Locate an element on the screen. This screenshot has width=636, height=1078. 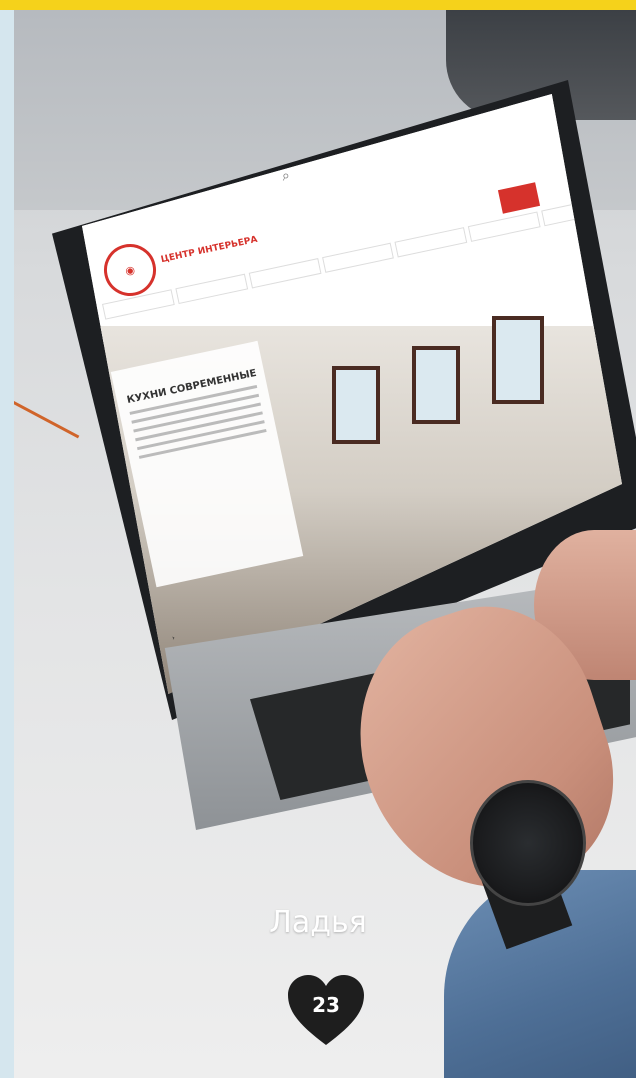
caption-title: Ладья is located at coordinates (318, 922).